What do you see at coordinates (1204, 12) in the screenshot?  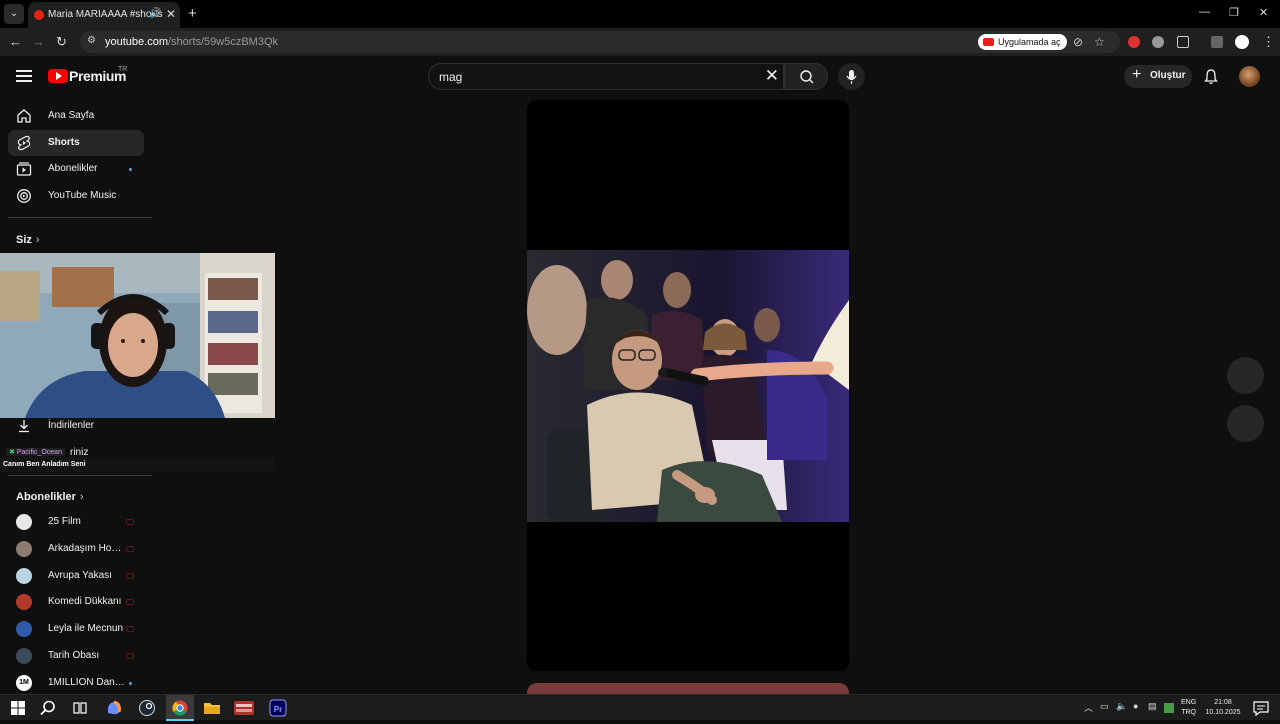 I see `minimize-button: —` at bounding box center [1204, 12].